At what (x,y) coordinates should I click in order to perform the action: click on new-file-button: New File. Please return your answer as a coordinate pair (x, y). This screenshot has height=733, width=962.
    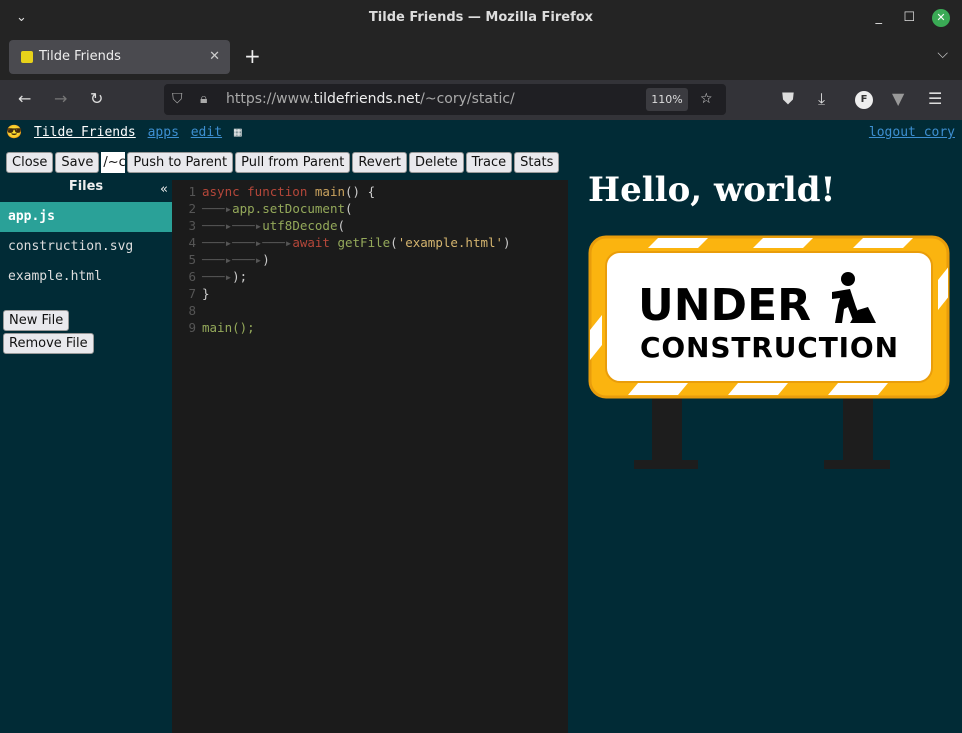
    Looking at the image, I should click on (36, 320).